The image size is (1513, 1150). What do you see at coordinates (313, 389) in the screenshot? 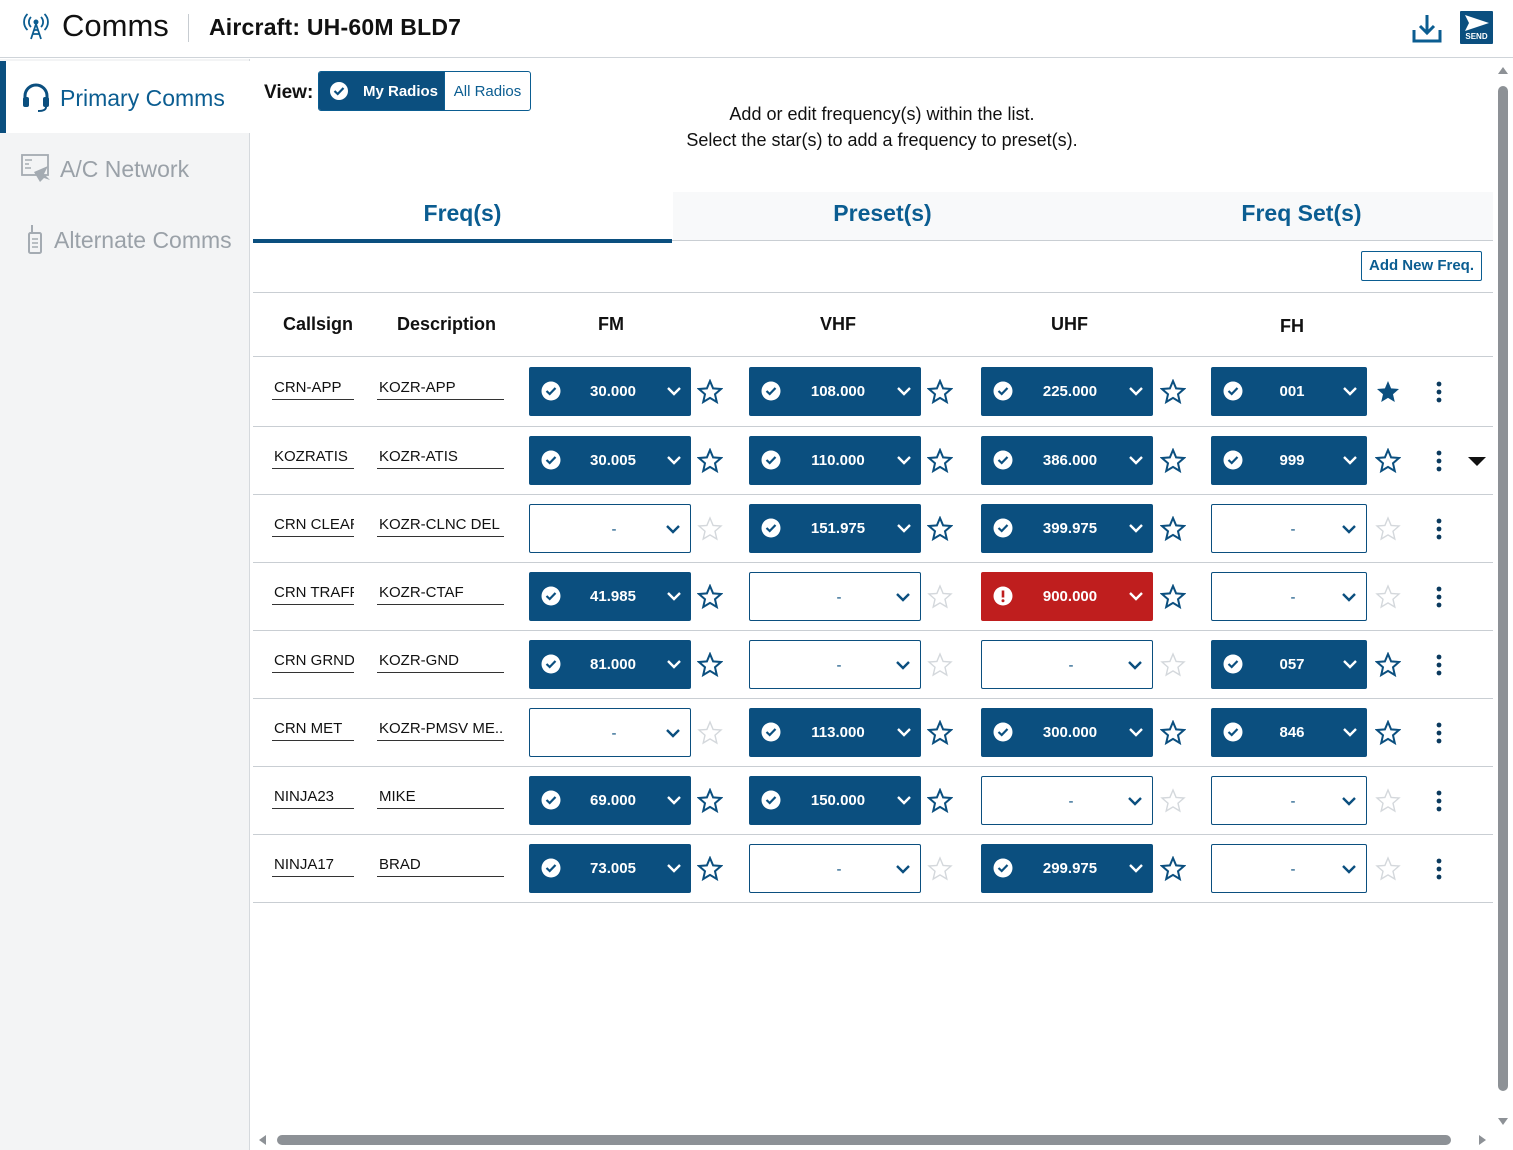
I see `callsign-field: CRN-APP` at bounding box center [313, 389].